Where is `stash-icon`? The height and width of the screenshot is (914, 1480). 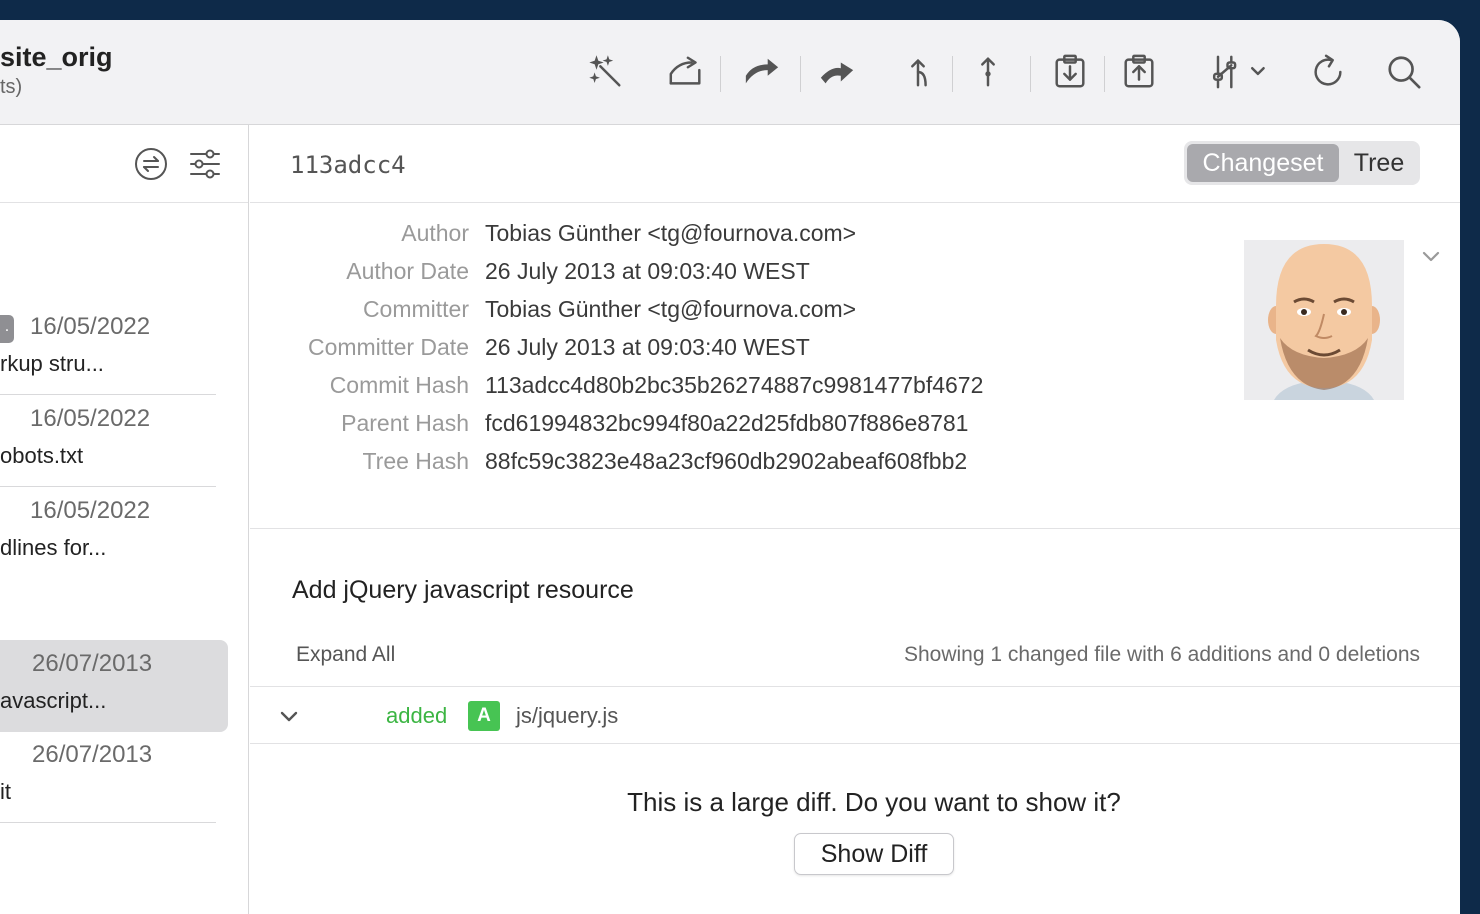 stash-icon is located at coordinates (1070, 72).